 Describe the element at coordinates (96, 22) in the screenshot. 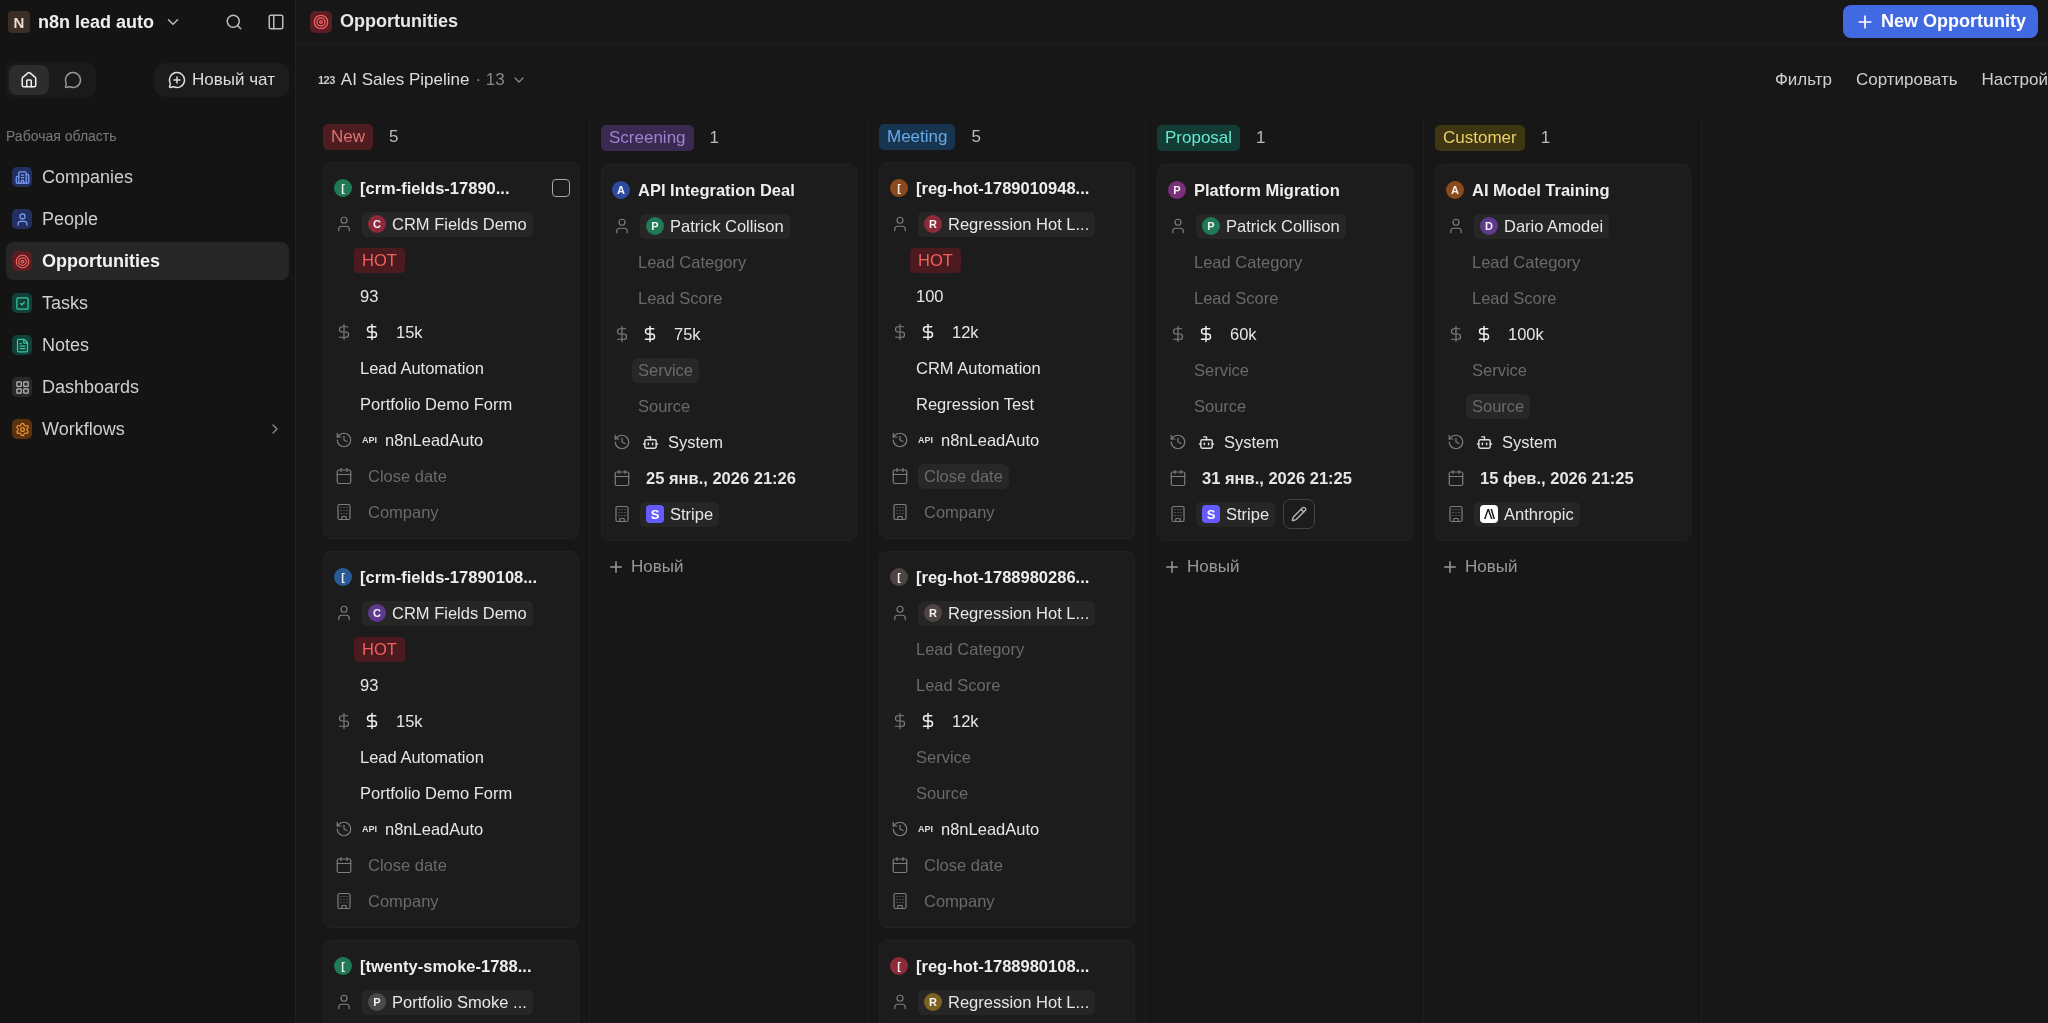

I see `workspace-name: n8n lead auto` at that location.